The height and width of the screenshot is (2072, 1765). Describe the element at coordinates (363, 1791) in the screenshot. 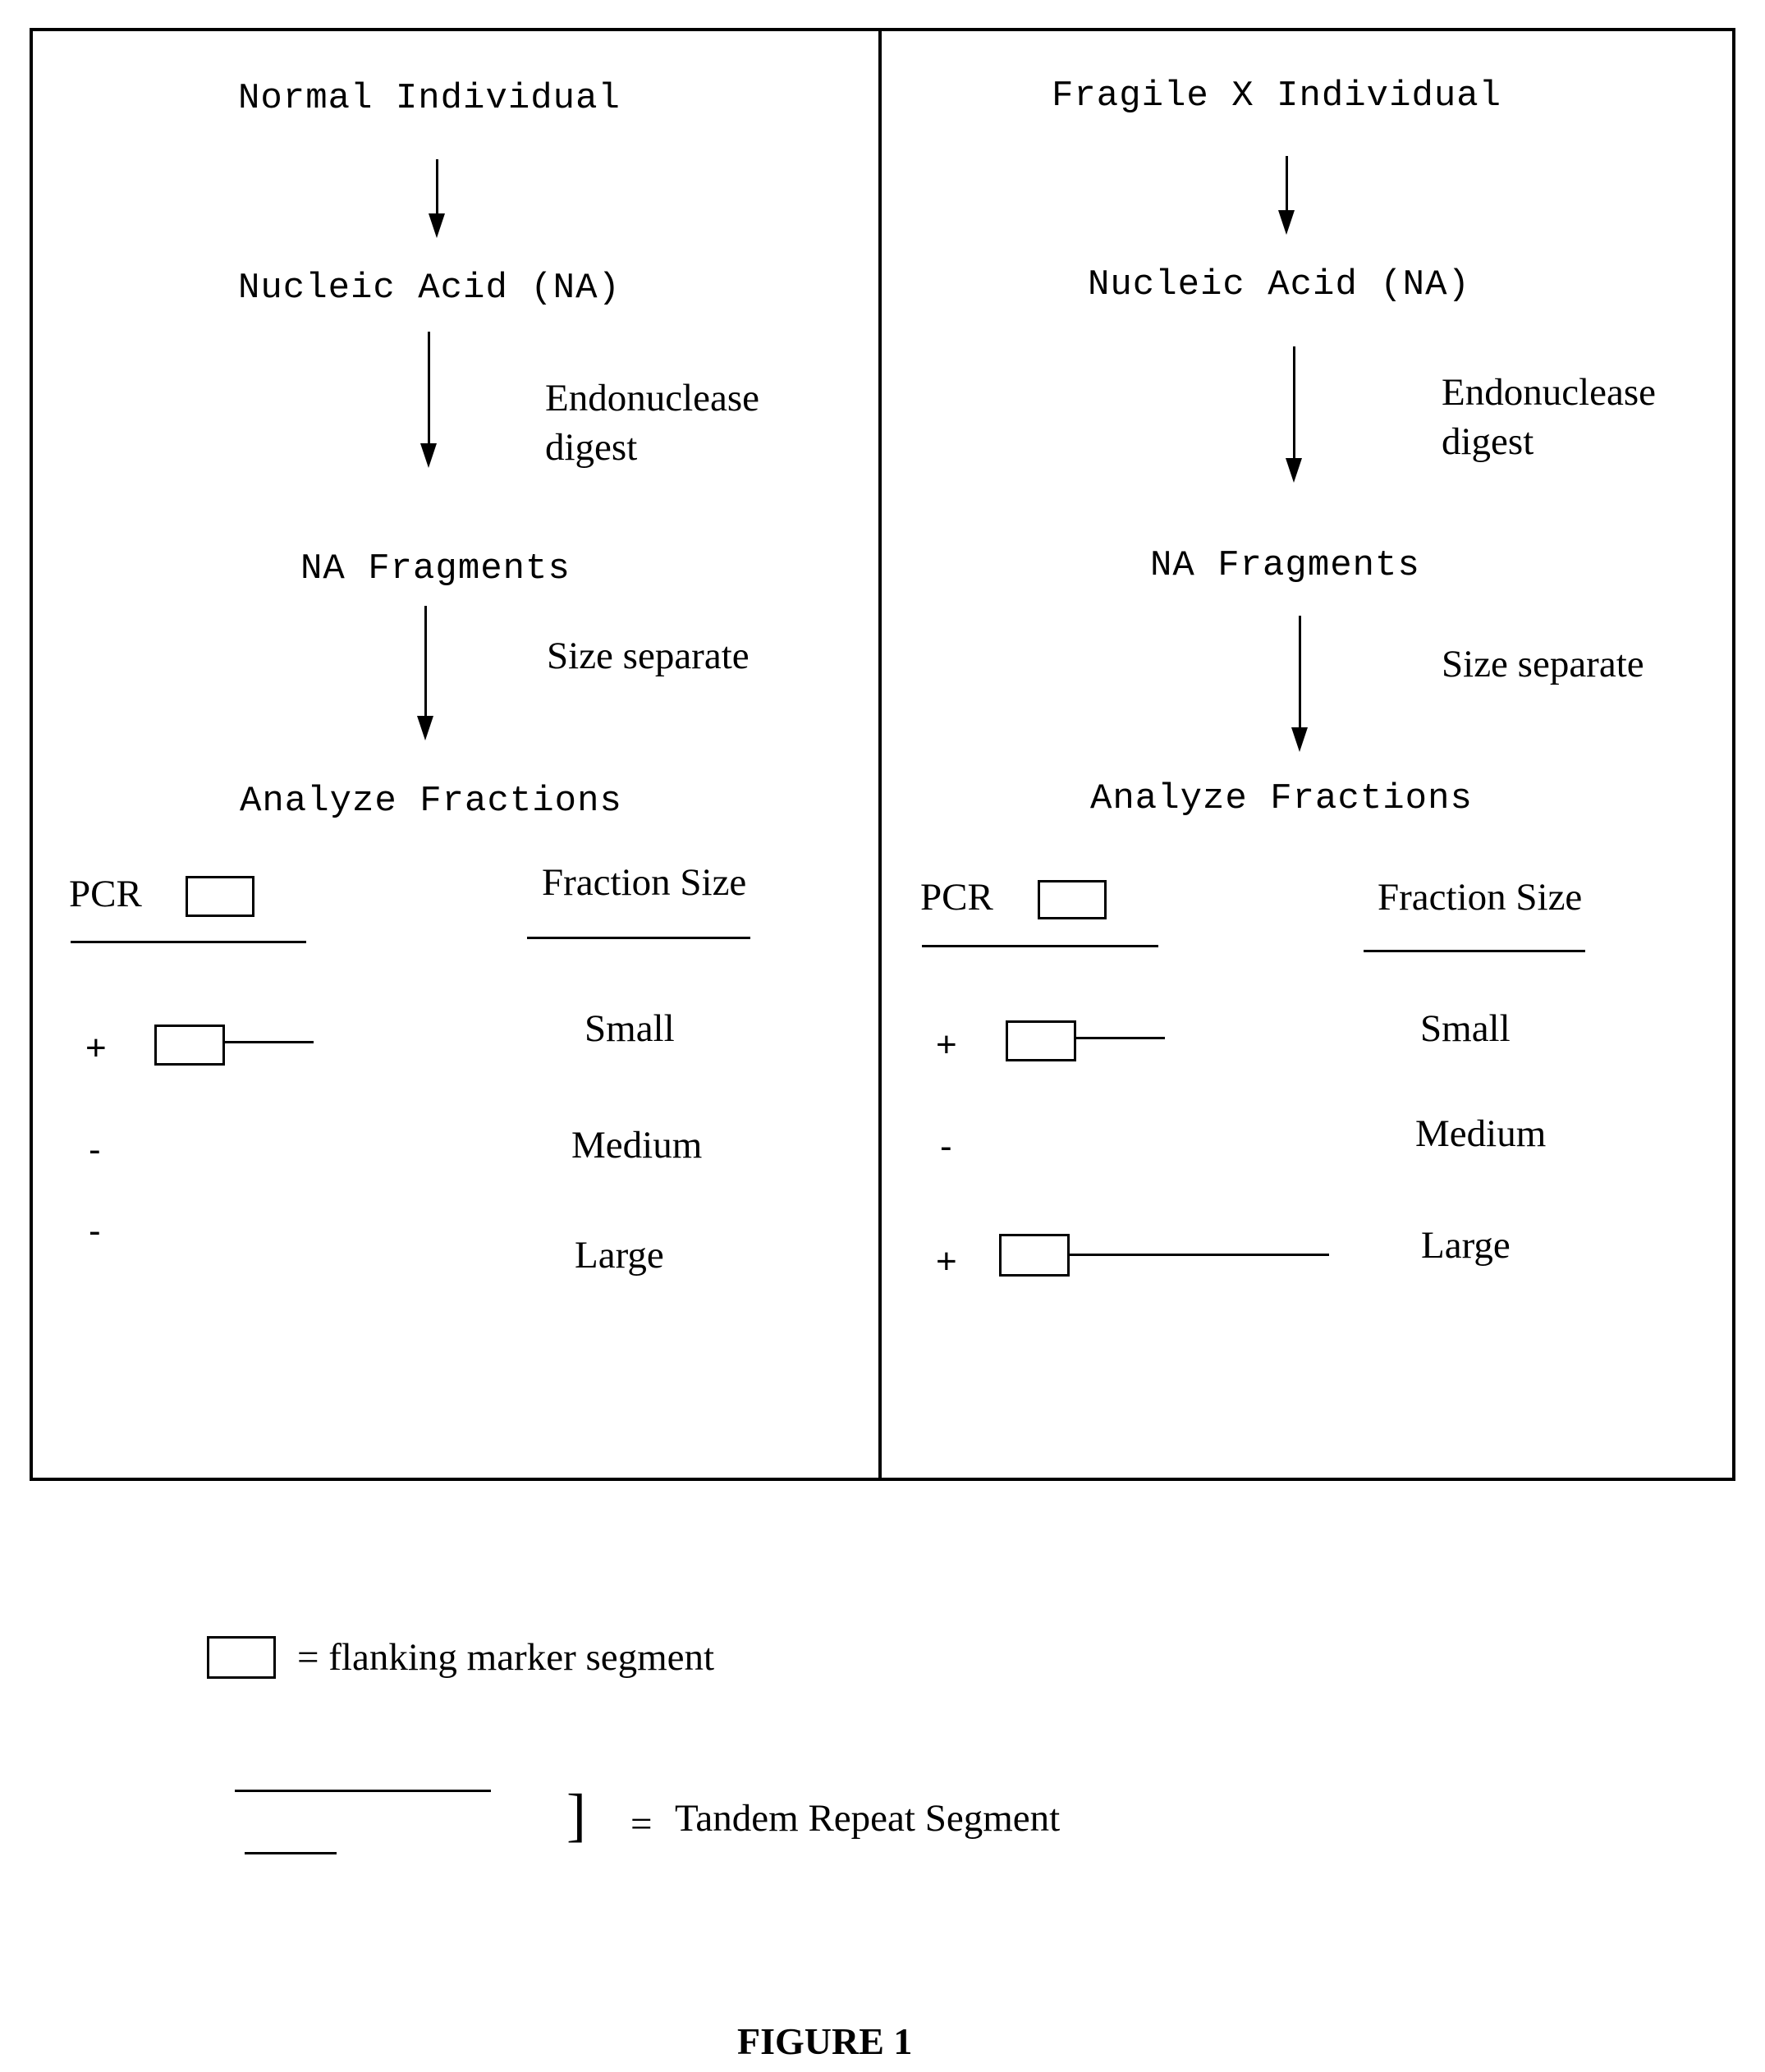

I see `tandem-repeat-long-icon` at that location.